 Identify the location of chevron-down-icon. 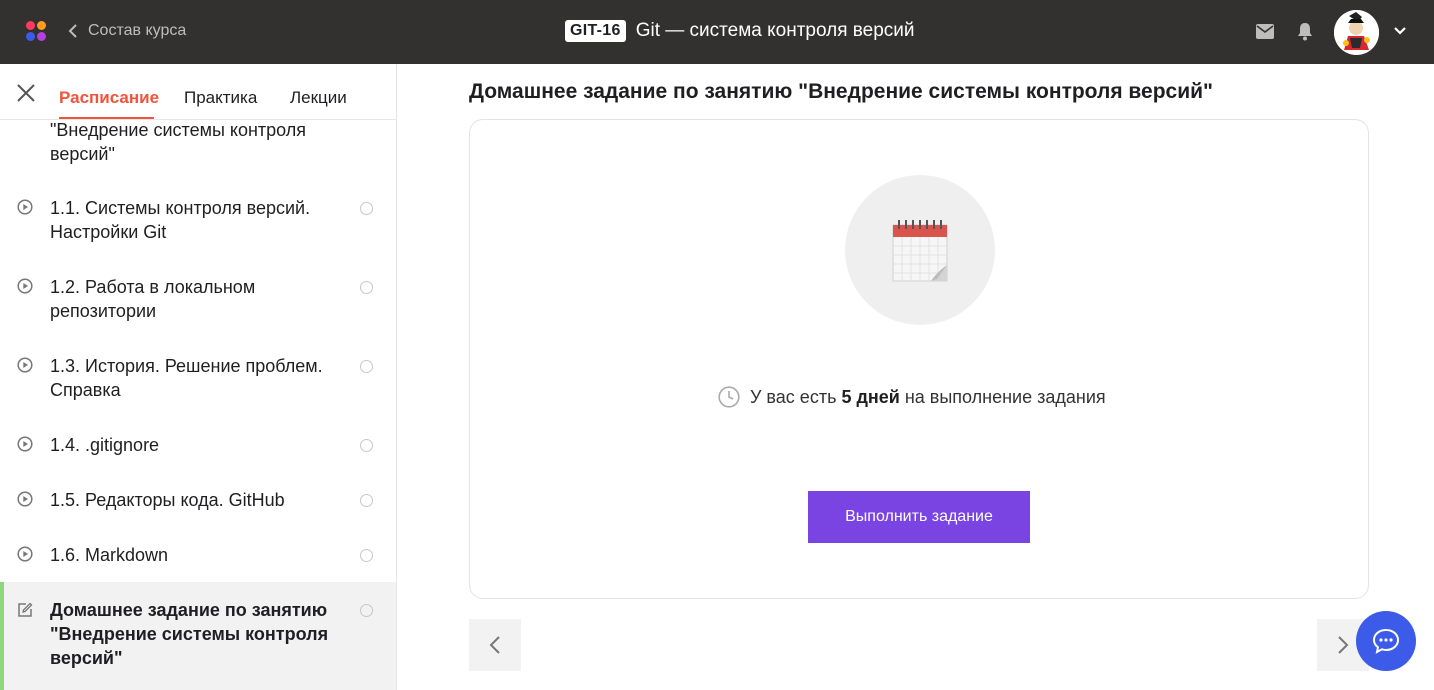
(1400, 31).